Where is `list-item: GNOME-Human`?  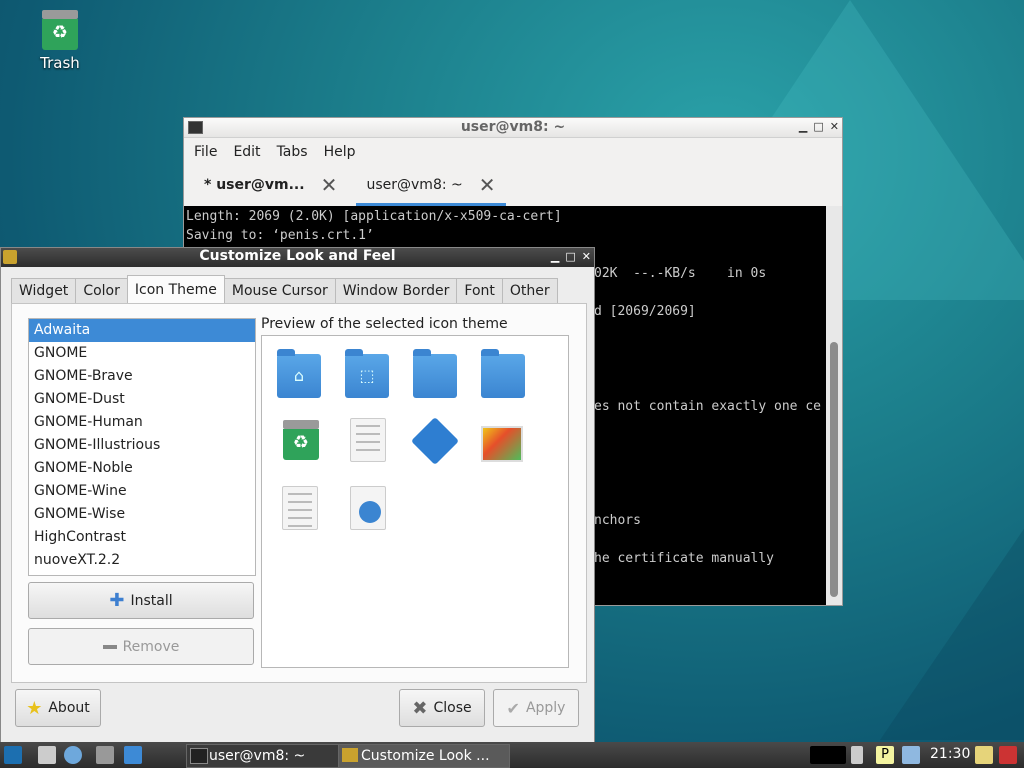 list-item: GNOME-Human is located at coordinates (142, 422).